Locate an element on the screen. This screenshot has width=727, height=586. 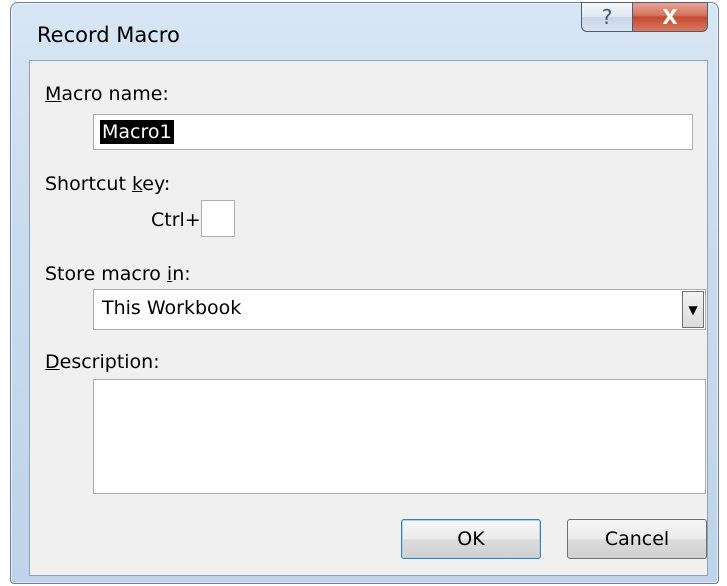
help-icon: ? is located at coordinates (607, 17).